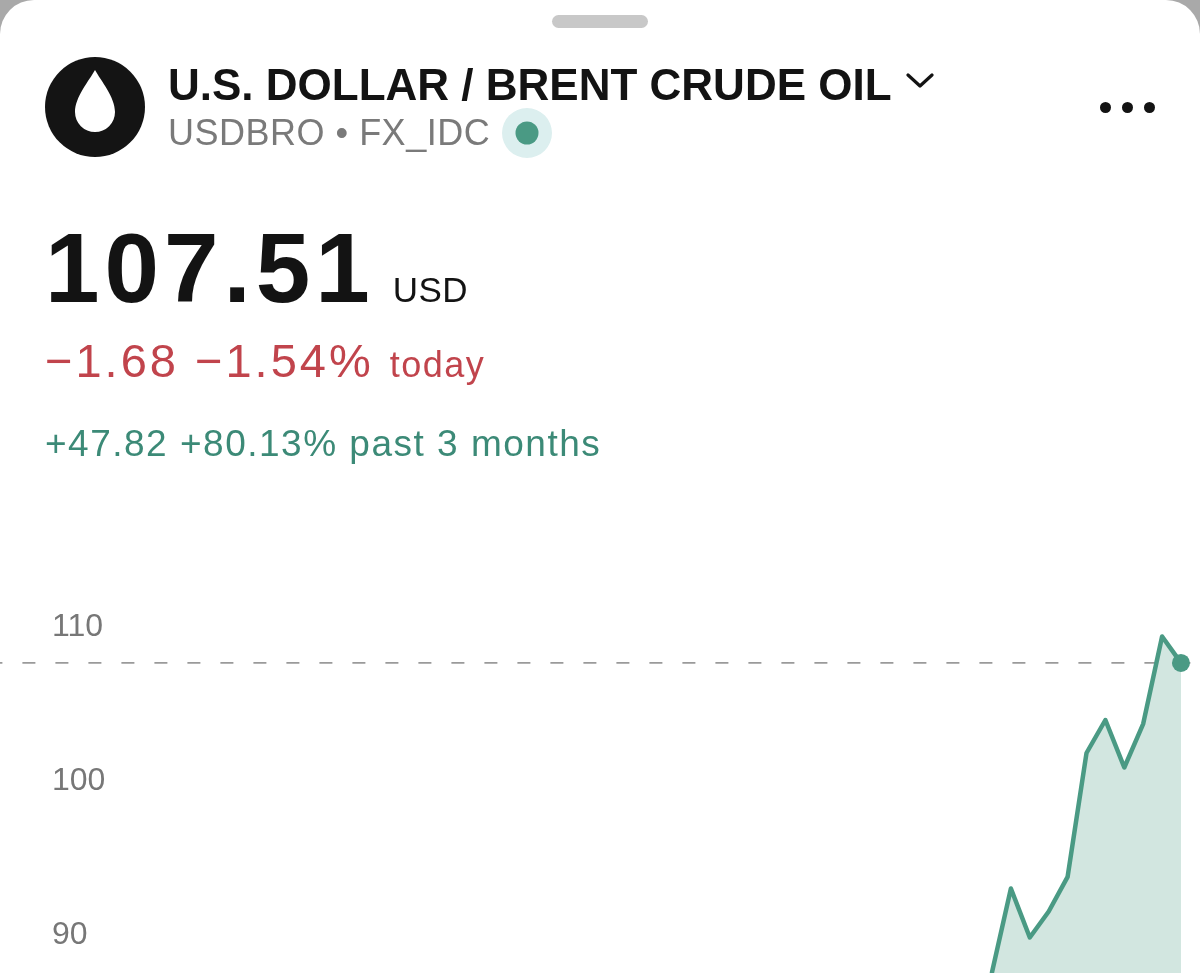 The image size is (1200, 973). I want to click on symbol-exchange-text: USDBRO • FX_IDC, so click(329, 133).